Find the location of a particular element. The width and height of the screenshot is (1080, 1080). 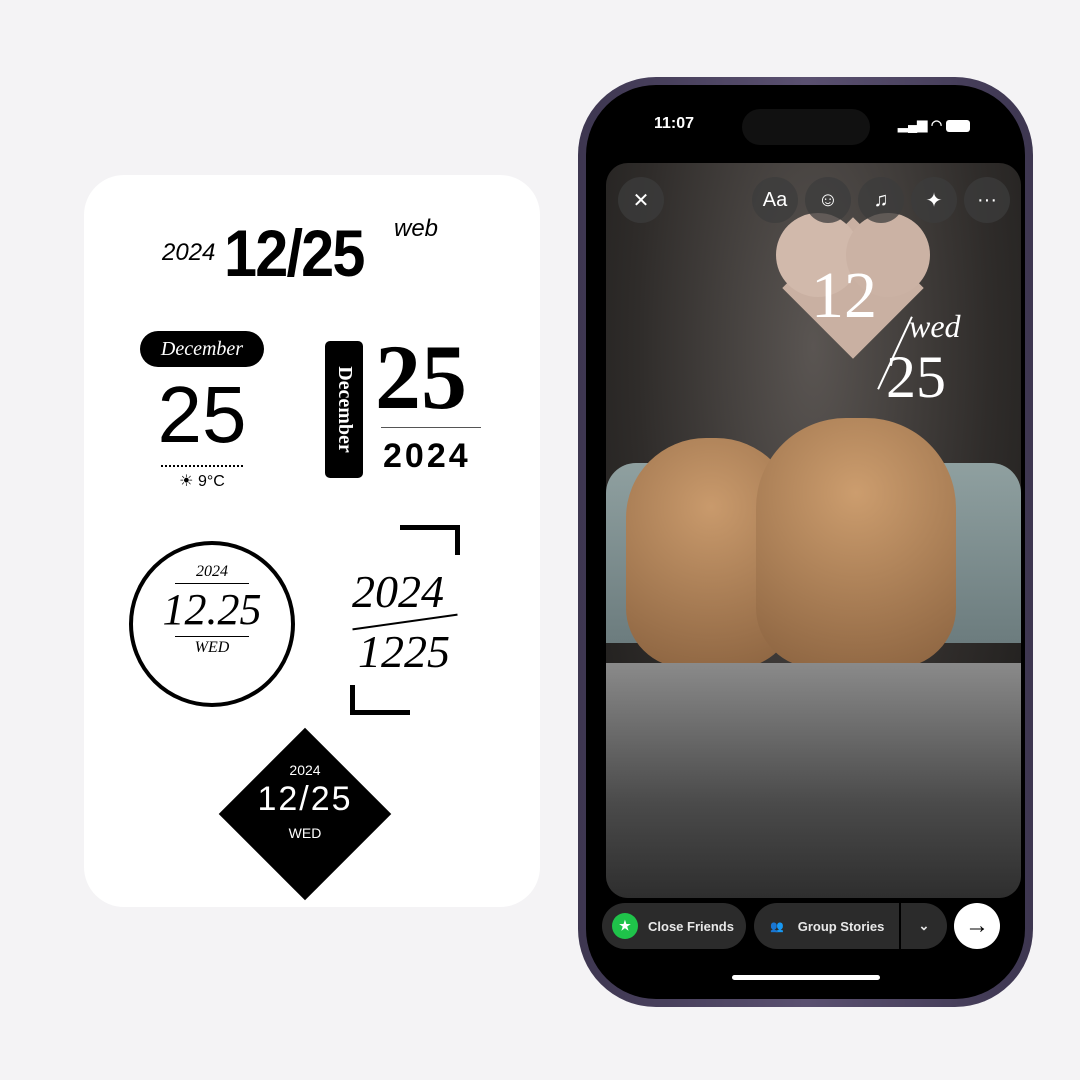

signal-icon: ▂▄▆ is located at coordinates (913, 124).